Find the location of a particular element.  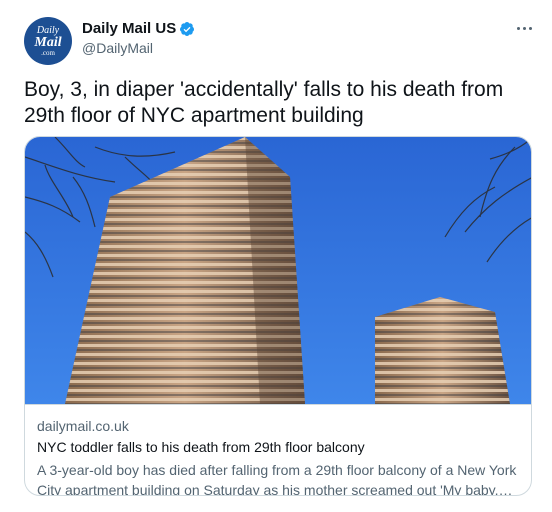

avatar-text-top: Daily is located at coordinates (48, 30).